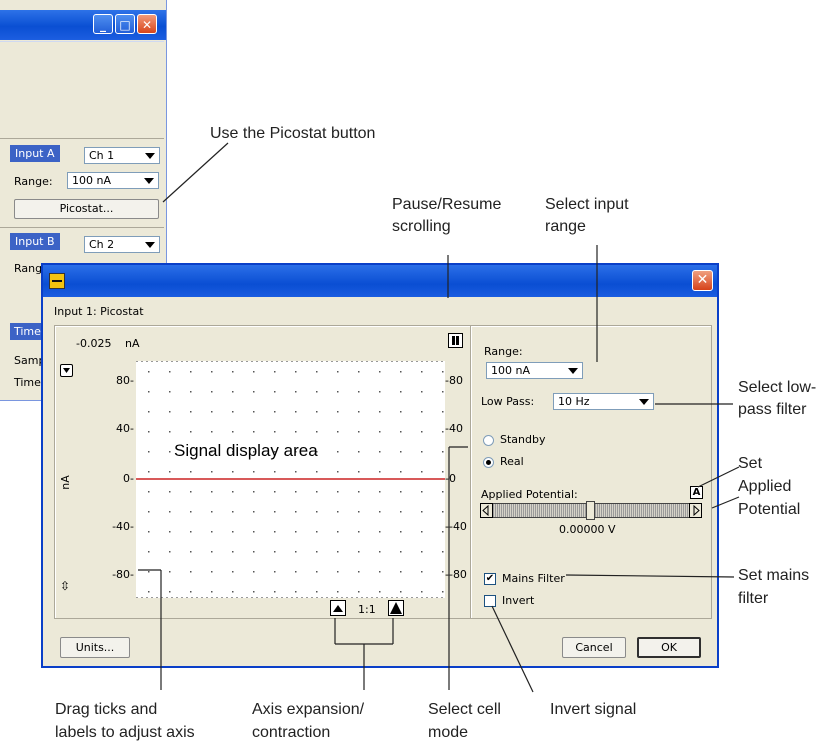 This screenshot has width=834, height=745. I want to click on annotation-range-line1: Select input, so click(587, 204).